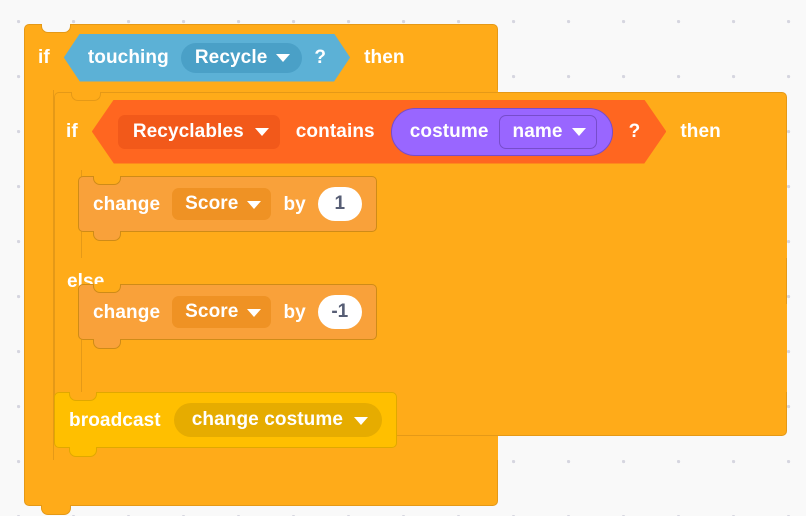 The height and width of the screenshot is (516, 806). I want to click on change-amount-value-2: -1, so click(340, 311).